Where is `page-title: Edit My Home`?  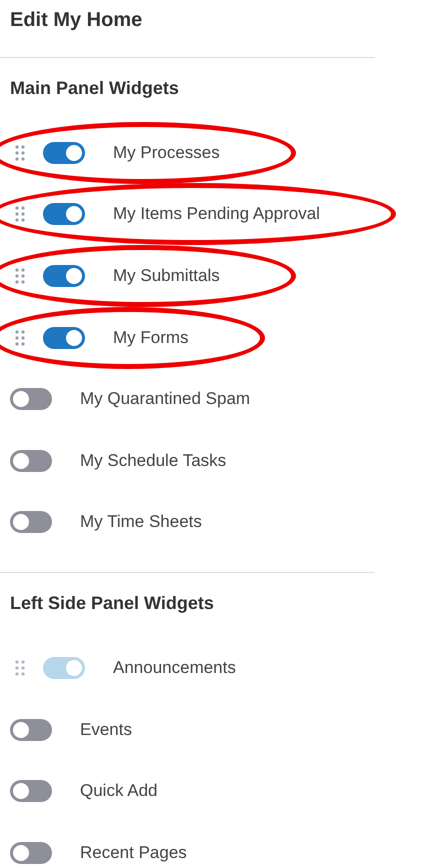 page-title: Edit My Home is located at coordinates (76, 20).